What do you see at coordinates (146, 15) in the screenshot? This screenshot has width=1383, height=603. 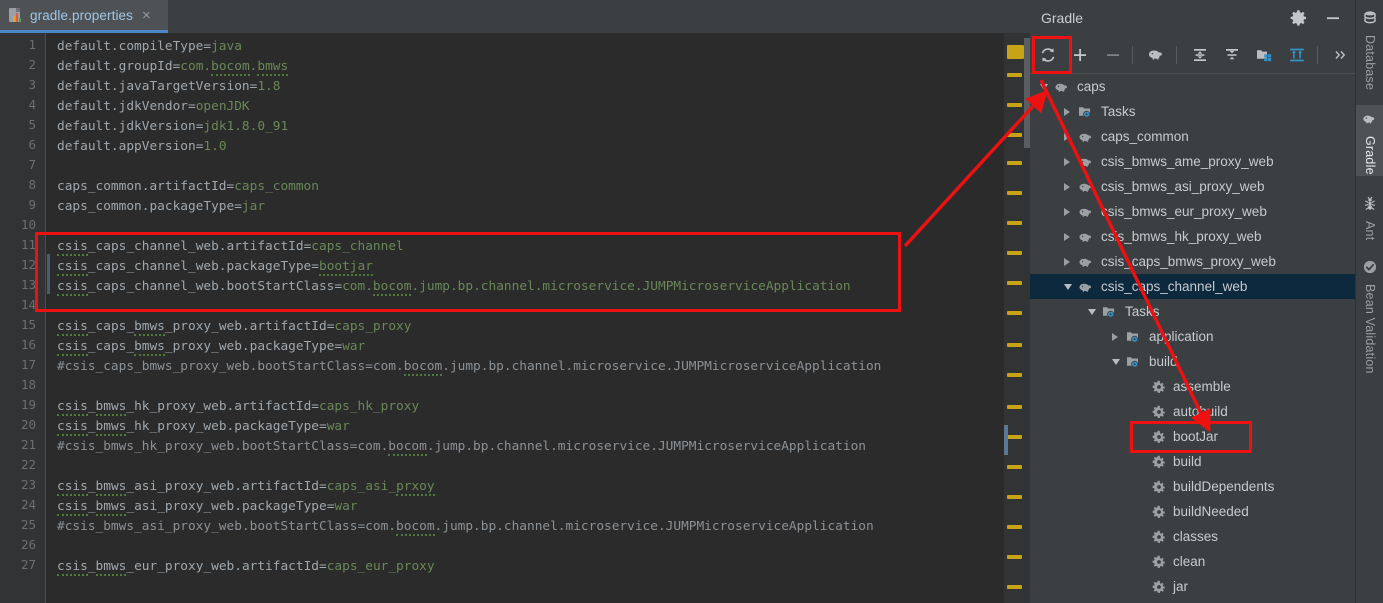 I see `close-icon: ×` at bounding box center [146, 15].